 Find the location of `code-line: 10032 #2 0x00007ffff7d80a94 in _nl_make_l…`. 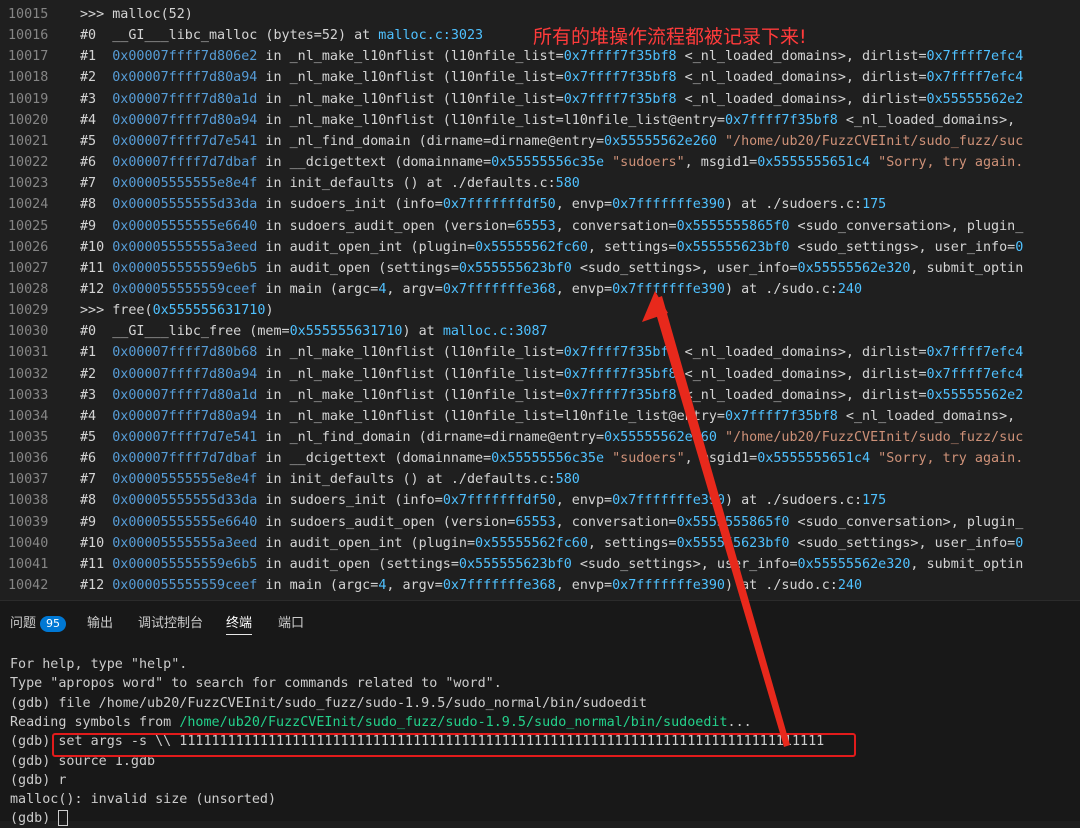

code-line: 10032 #2 0x00007ffff7d80a94 in _nl_make_l… is located at coordinates (540, 374).